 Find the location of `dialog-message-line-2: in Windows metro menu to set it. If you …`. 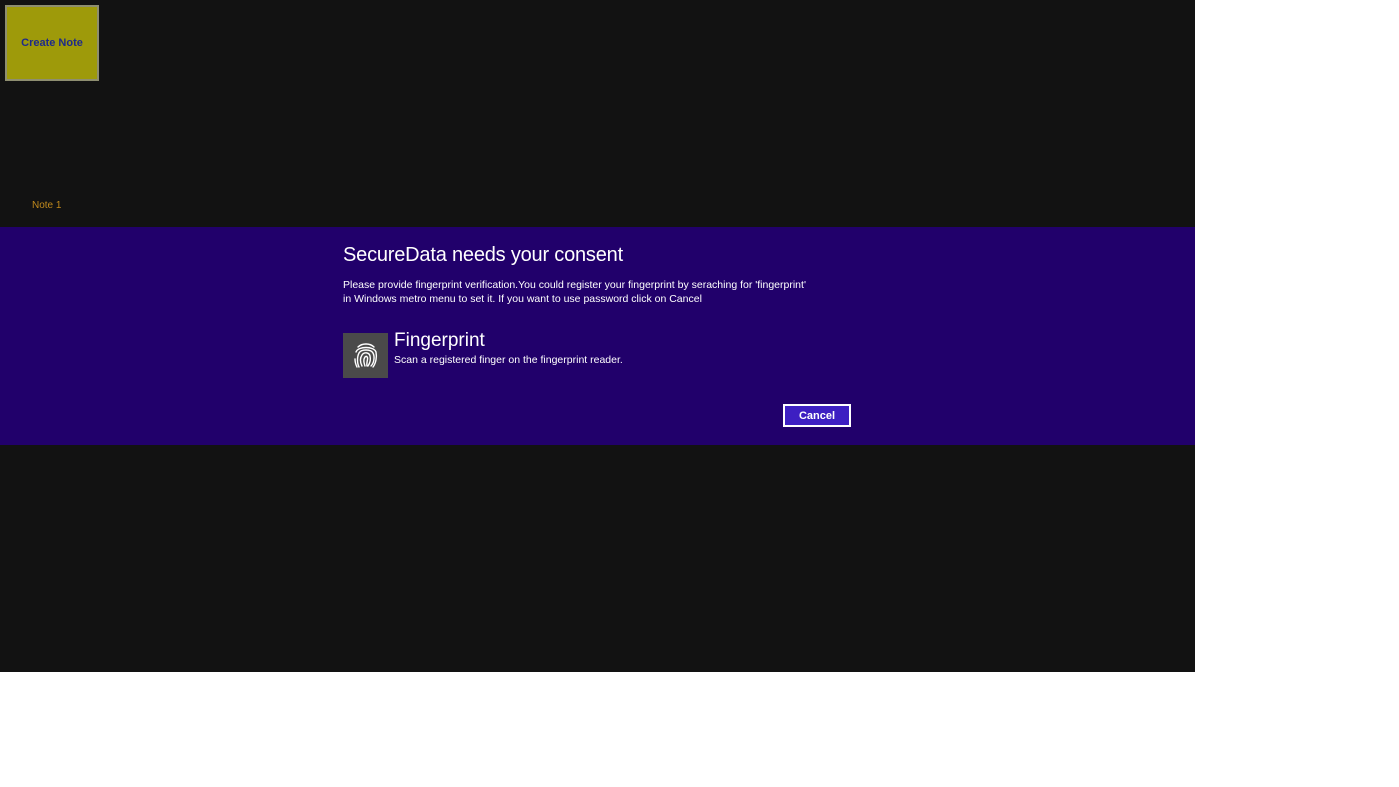

dialog-message-line-2: in Windows metro menu to set it. If you … is located at coordinates (522, 299).